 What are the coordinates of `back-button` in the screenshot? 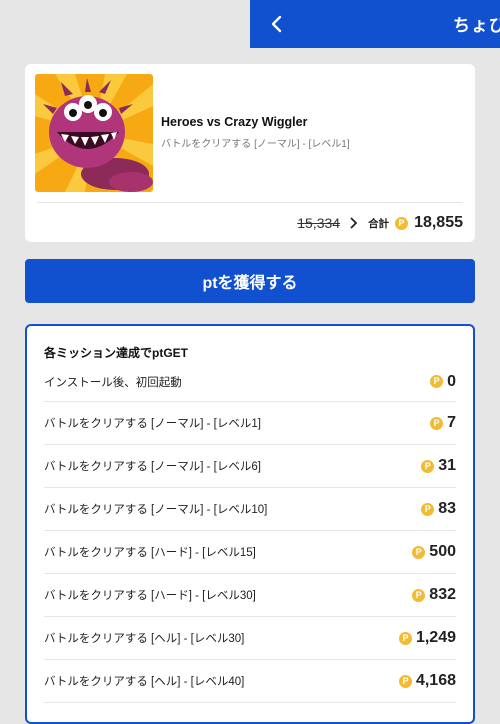 It's located at (276, 24).